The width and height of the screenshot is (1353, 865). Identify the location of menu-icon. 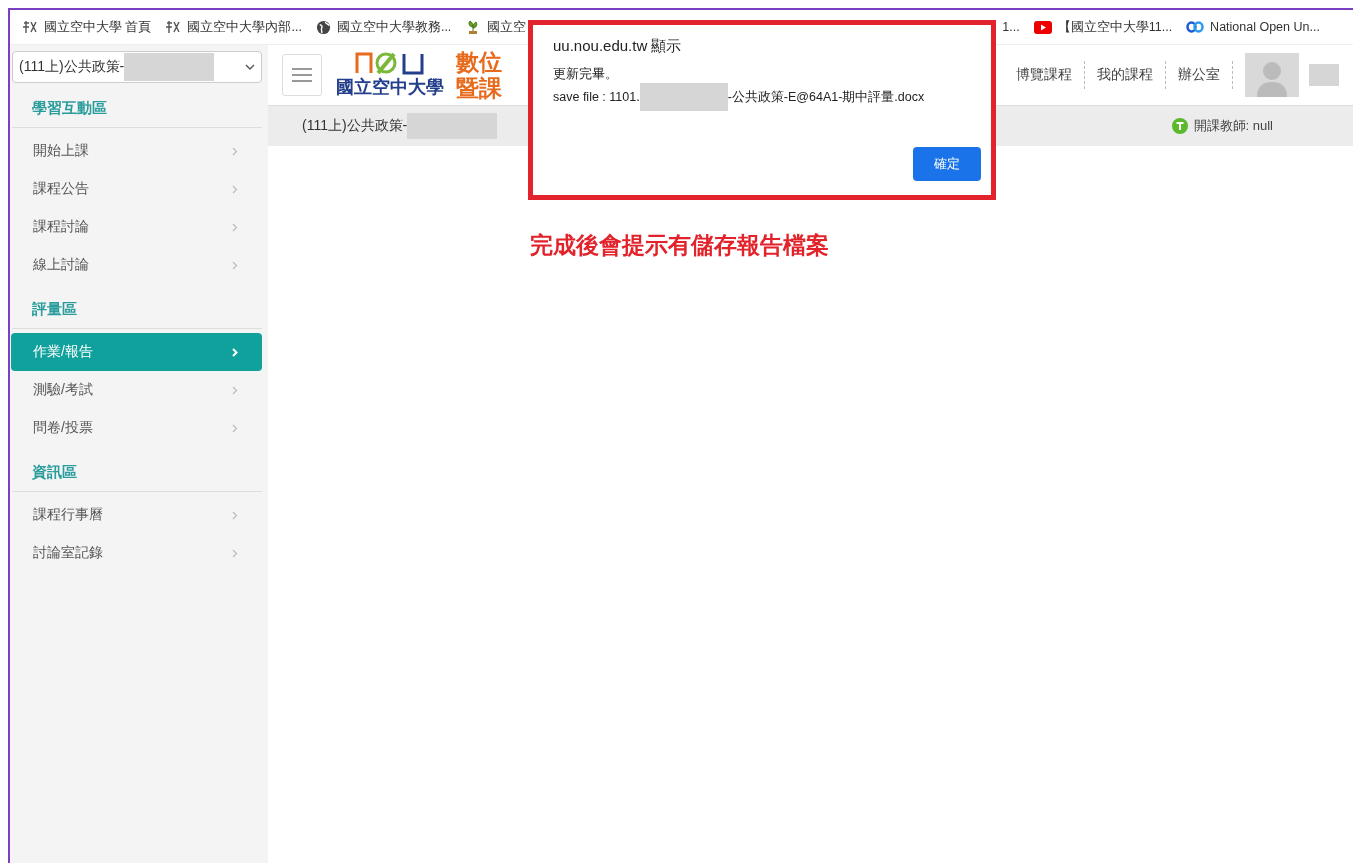
(302, 75).